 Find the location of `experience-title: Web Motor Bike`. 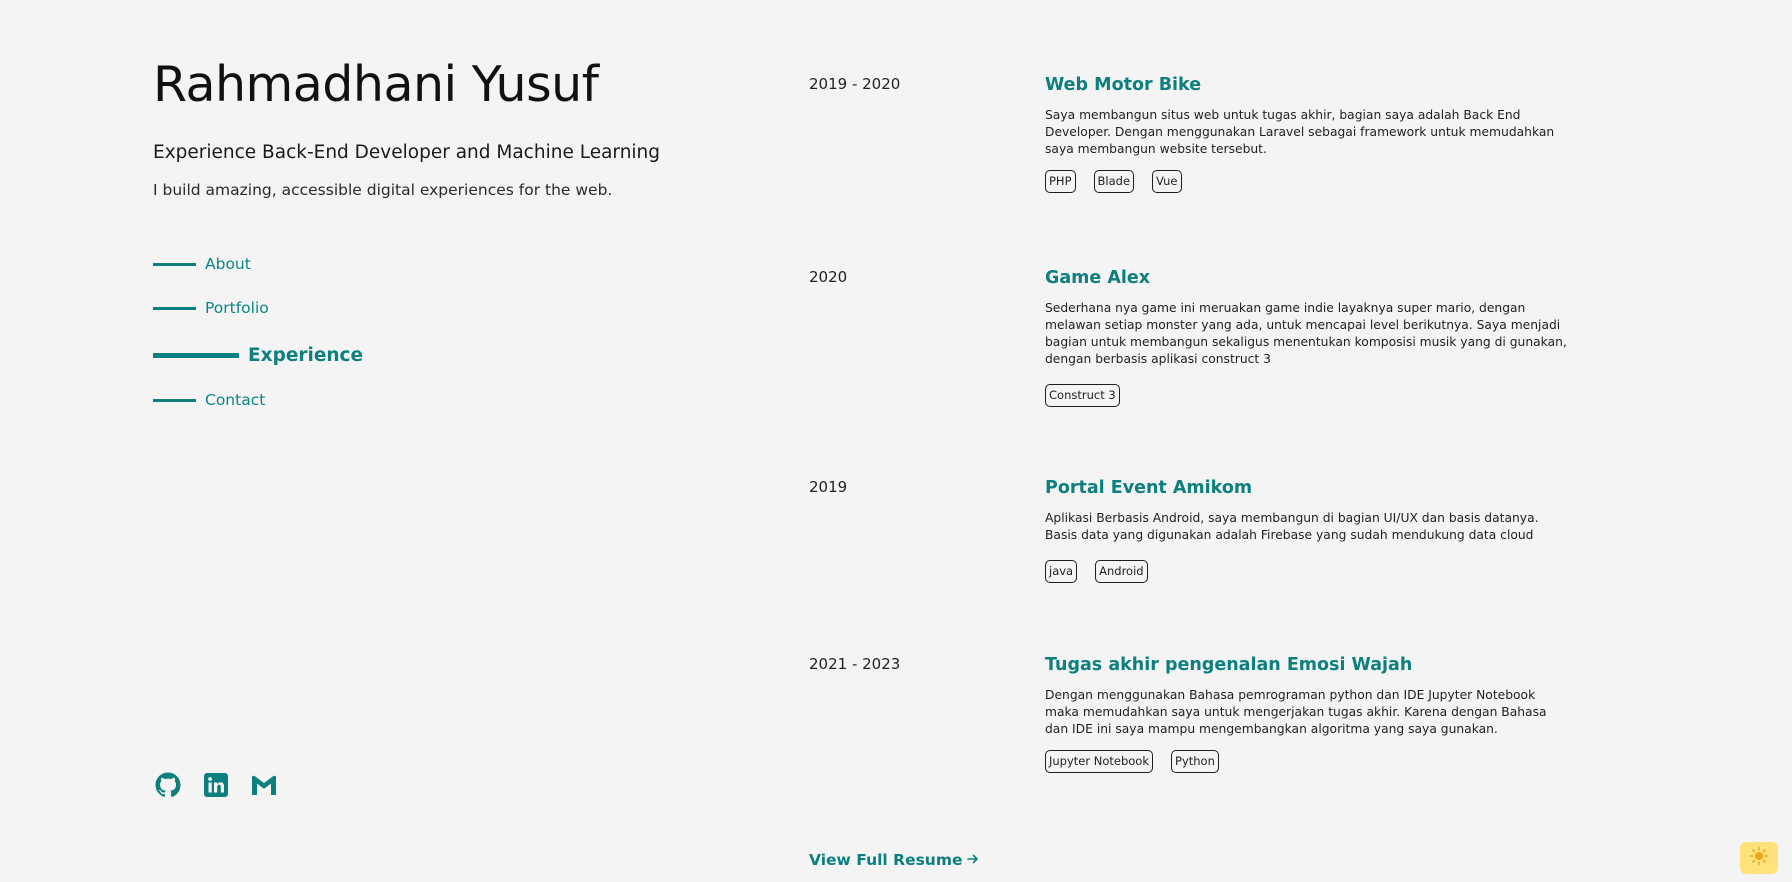

experience-title: Web Motor Bike is located at coordinates (1307, 85).